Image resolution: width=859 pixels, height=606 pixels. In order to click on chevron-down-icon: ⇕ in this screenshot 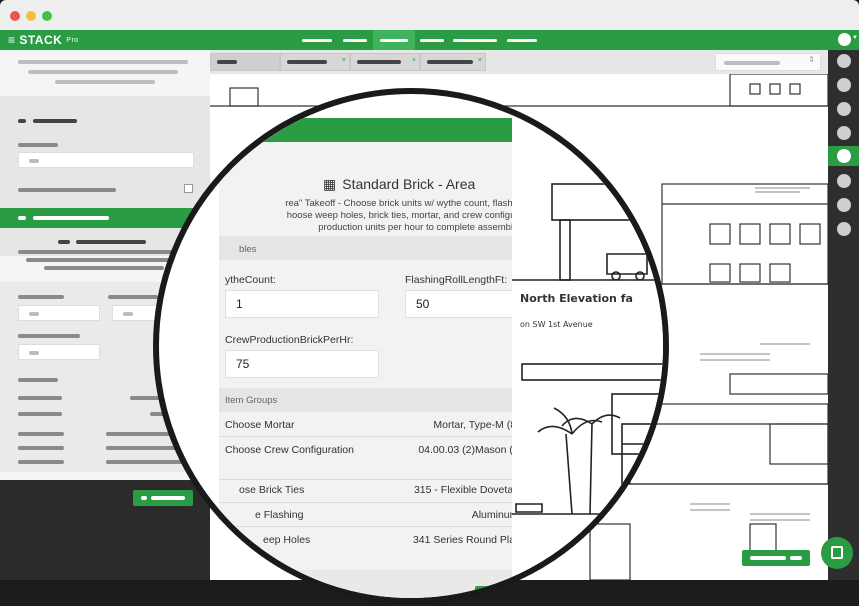, I will do `click(811, 59)`.